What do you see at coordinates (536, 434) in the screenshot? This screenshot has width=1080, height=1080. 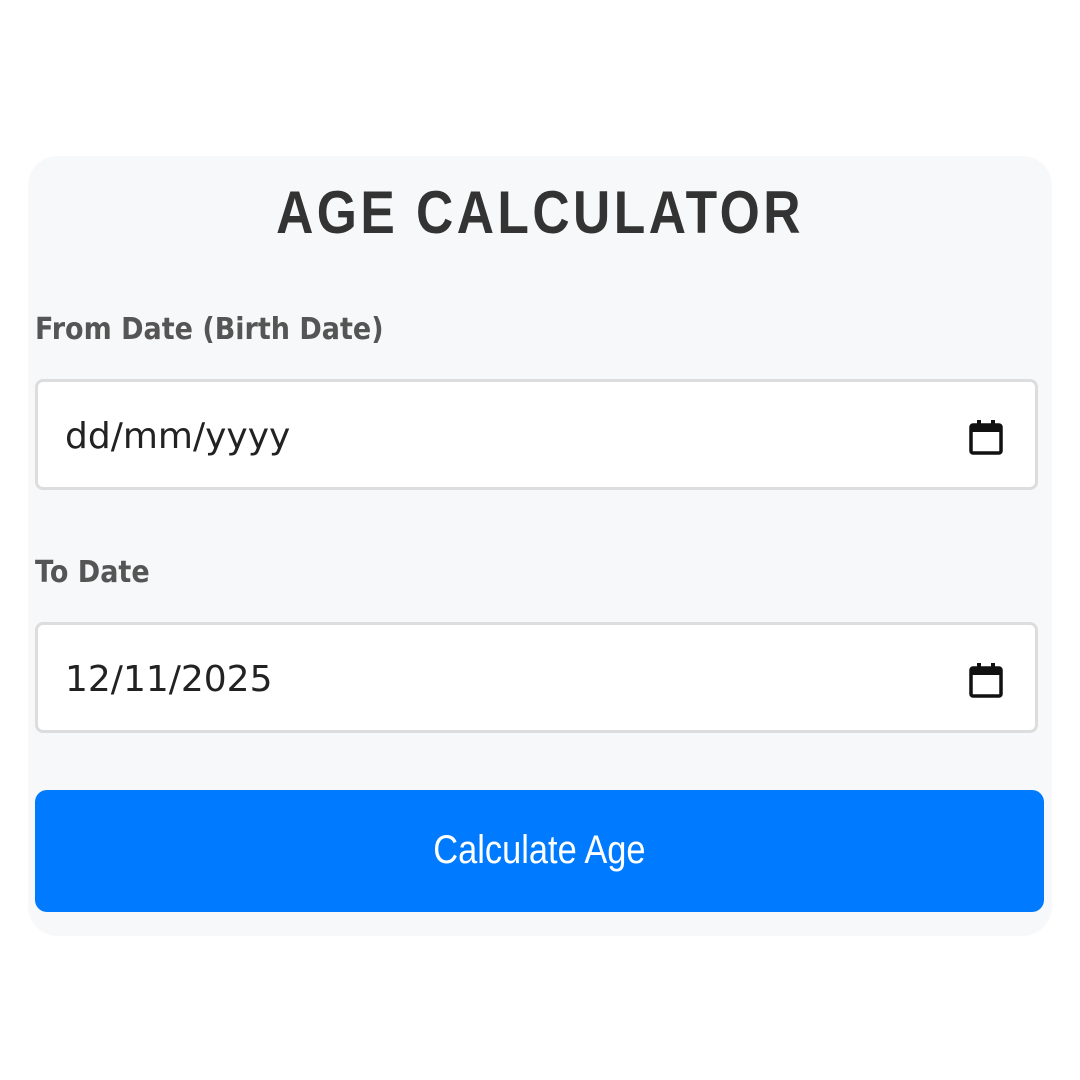 I see `from-date-input: dd/mm/yyyy` at bounding box center [536, 434].